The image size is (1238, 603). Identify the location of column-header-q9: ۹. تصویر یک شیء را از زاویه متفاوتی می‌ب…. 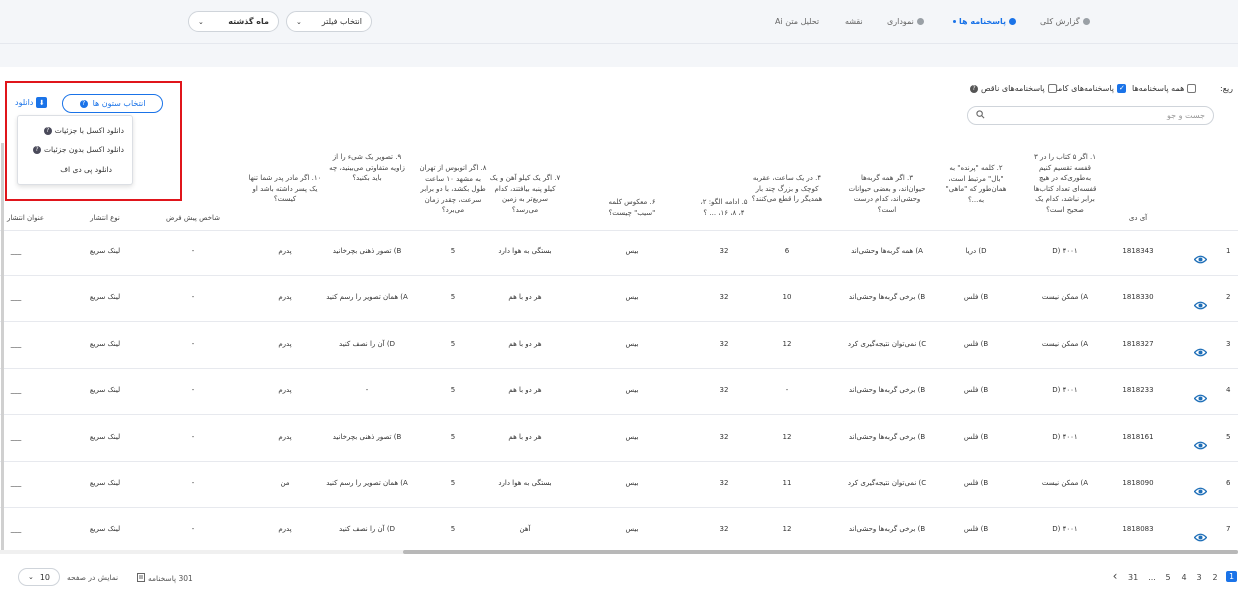
(367, 167).